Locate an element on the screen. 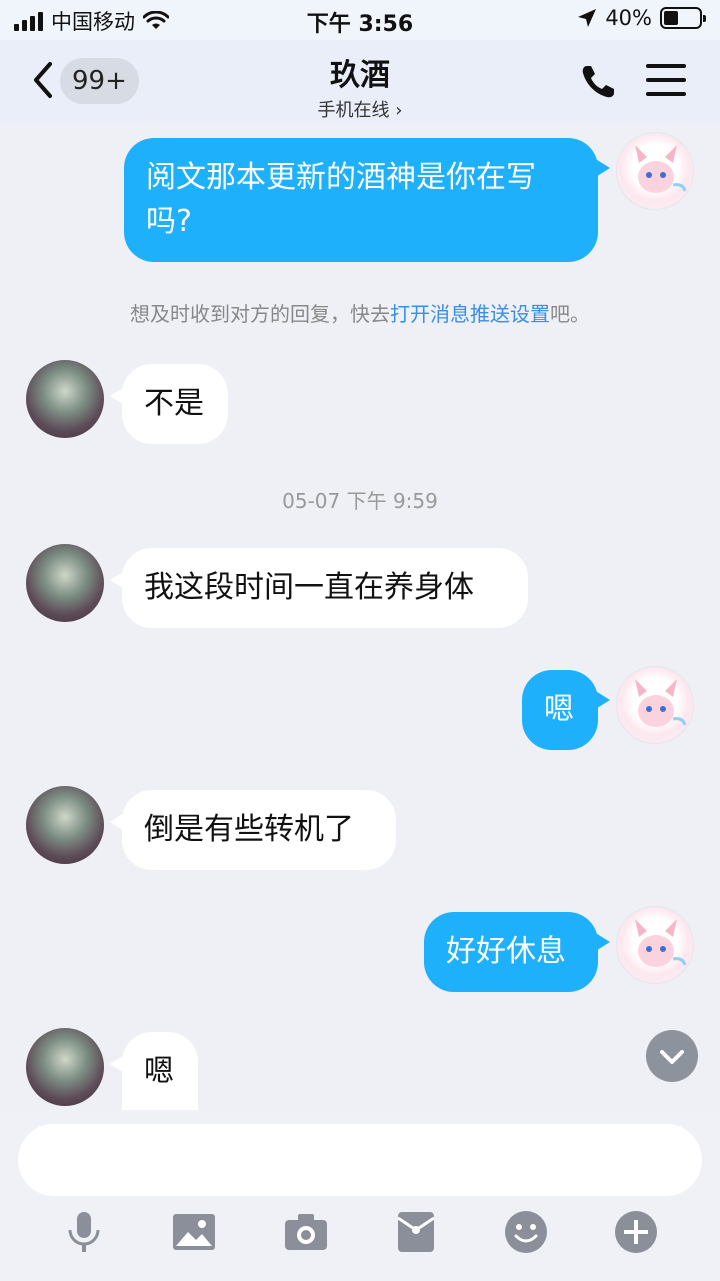  note-suffix: 吧。 is located at coordinates (570, 314).